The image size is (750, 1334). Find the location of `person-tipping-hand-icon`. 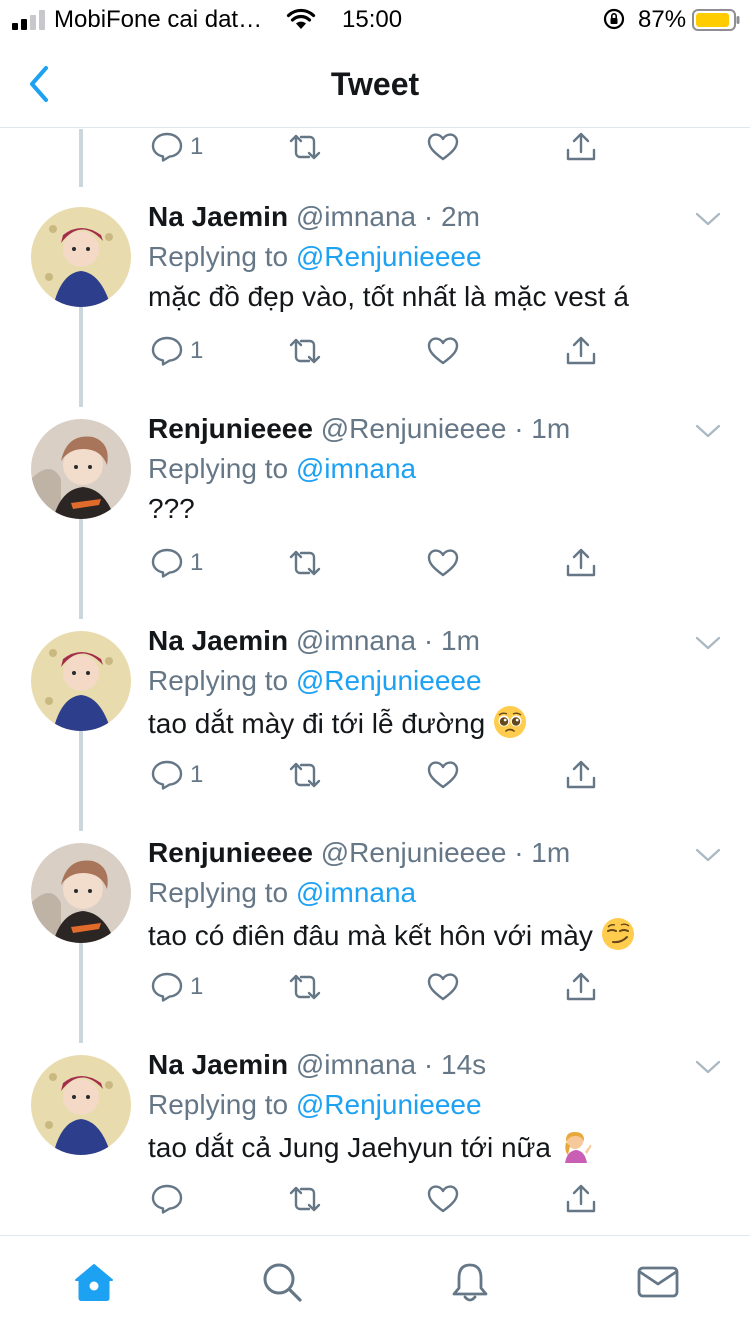

person-tipping-hand-icon is located at coordinates (578, 1147).